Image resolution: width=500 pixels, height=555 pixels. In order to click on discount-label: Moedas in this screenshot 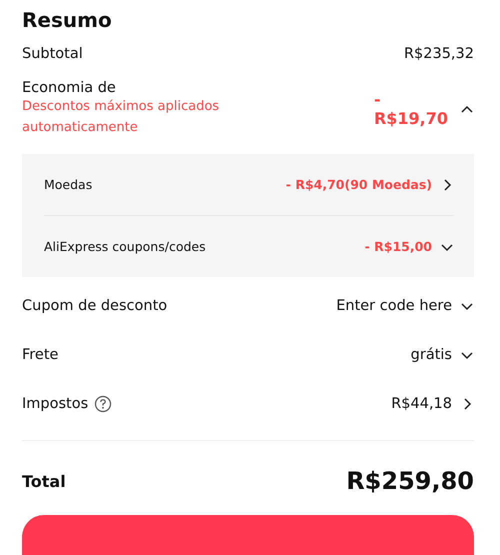, I will do `click(68, 184)`.